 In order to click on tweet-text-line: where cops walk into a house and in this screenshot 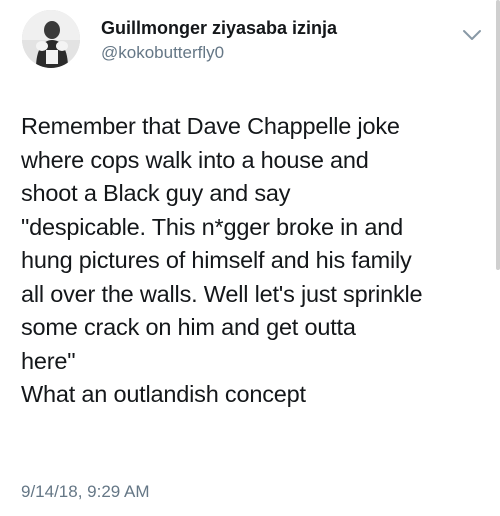, I will do `click(195, 159)`.